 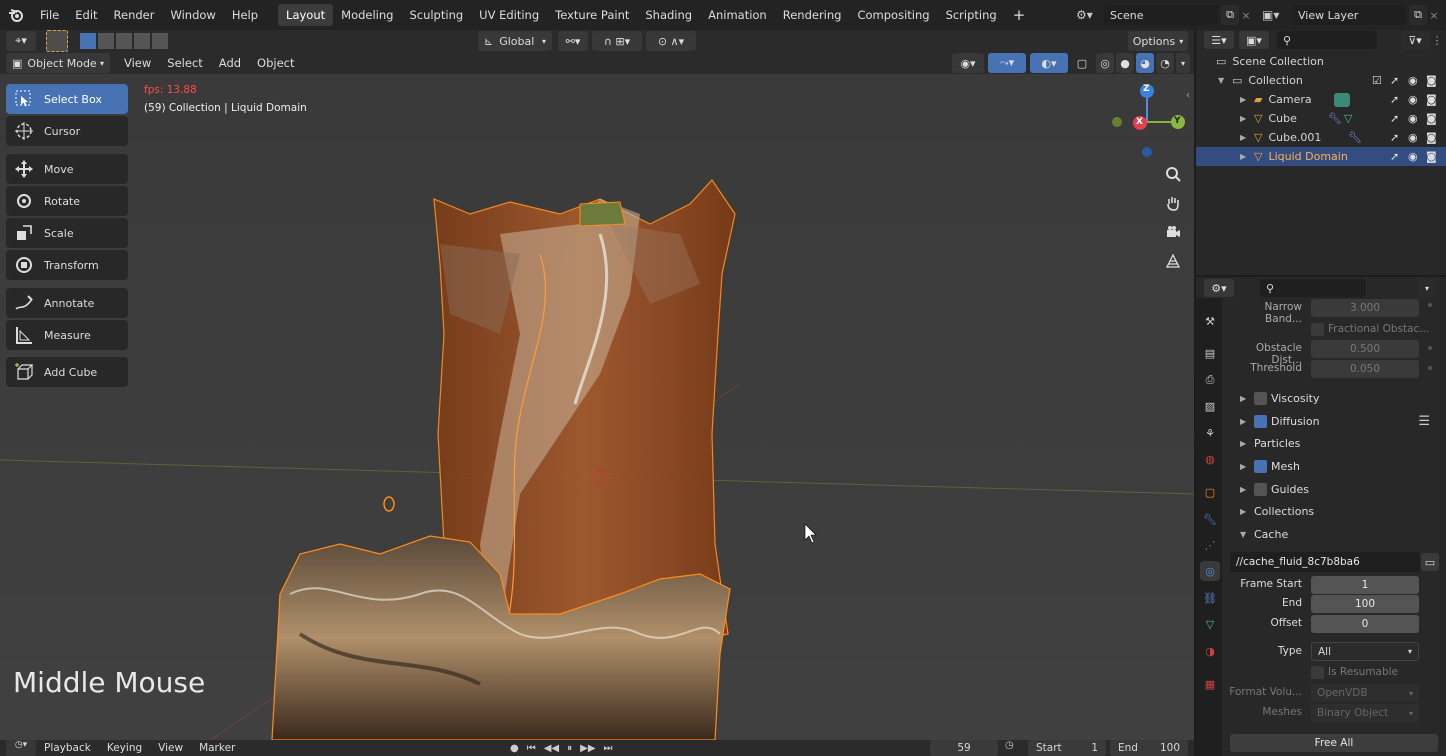 I want to click on ortho-grid-icon, so click(x=1173, y=261).